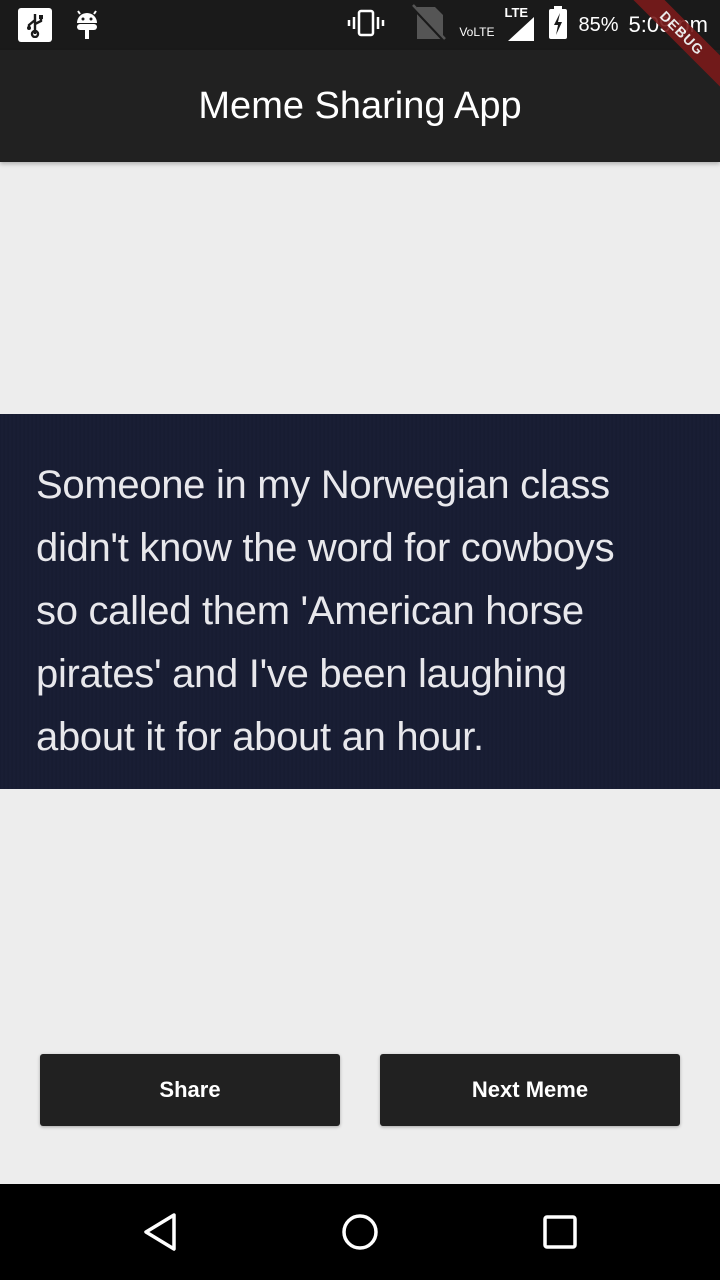  I want to click on no-sim-icon, so click(429, 25).